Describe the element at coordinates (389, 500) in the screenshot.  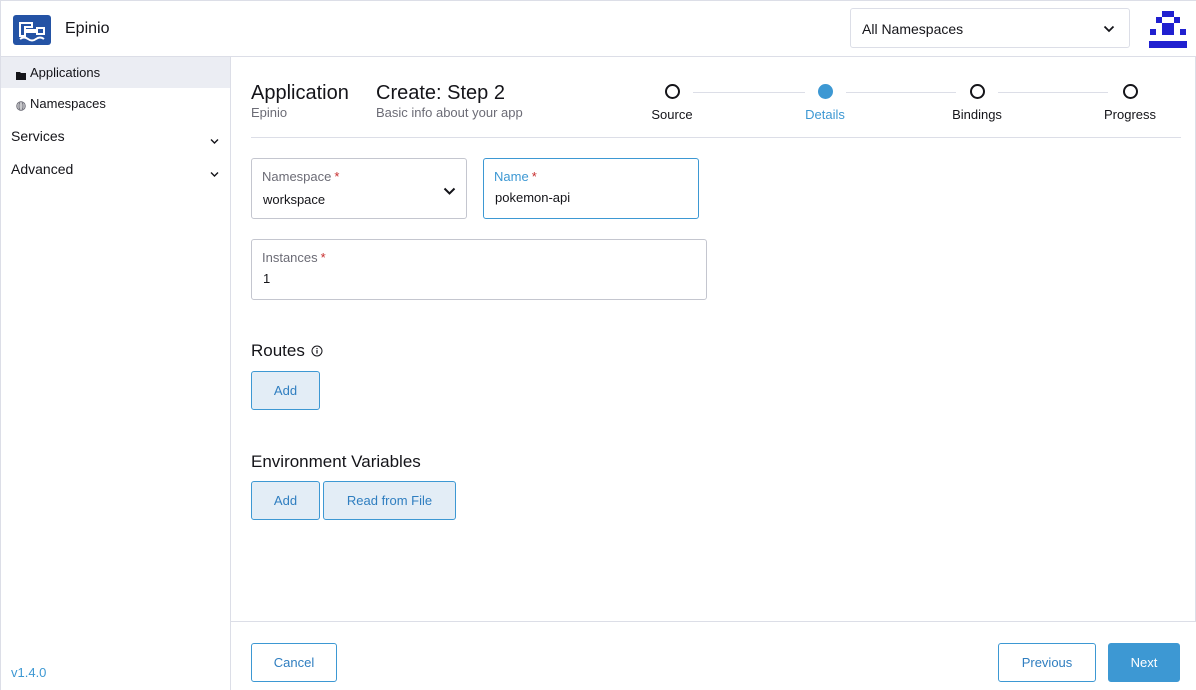
I see `read-from-file-button: Read from File` at that location.